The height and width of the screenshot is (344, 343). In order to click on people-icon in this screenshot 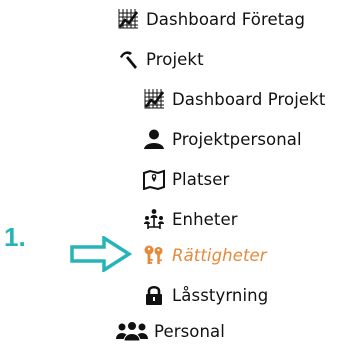, I will do `click(132, 331)`.